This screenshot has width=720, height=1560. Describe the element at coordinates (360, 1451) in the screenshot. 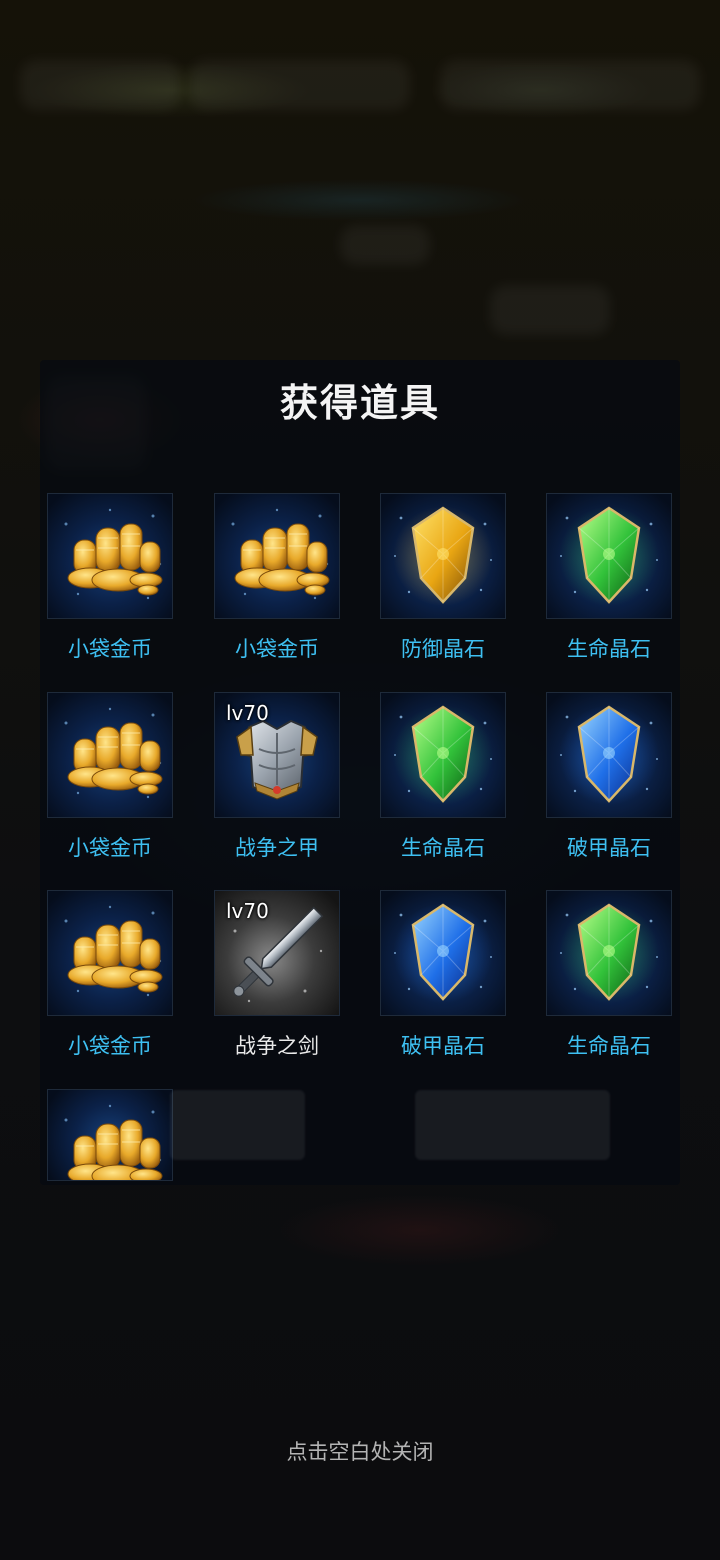

I see `close-hint: 点击空白处关闭` at that location.